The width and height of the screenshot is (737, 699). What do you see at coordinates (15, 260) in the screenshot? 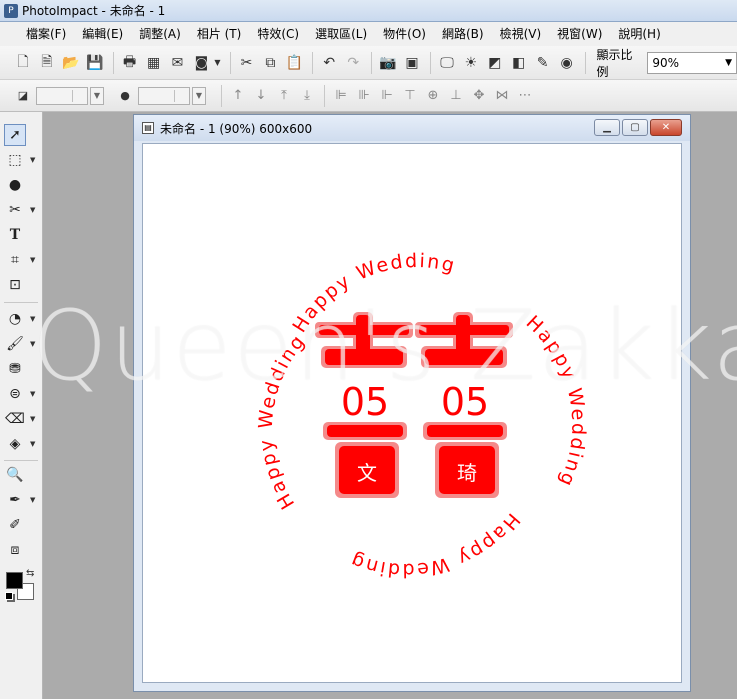
I see `crop-tool-icon: ⌗` at bounding box center [15, 260].